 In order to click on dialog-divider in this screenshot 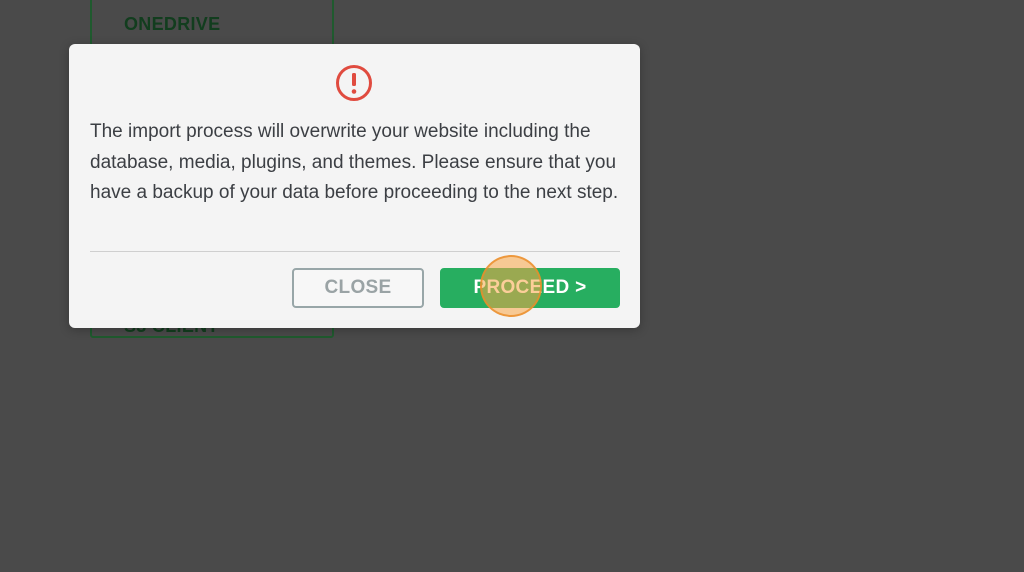, I will do `click(355, 251)`.